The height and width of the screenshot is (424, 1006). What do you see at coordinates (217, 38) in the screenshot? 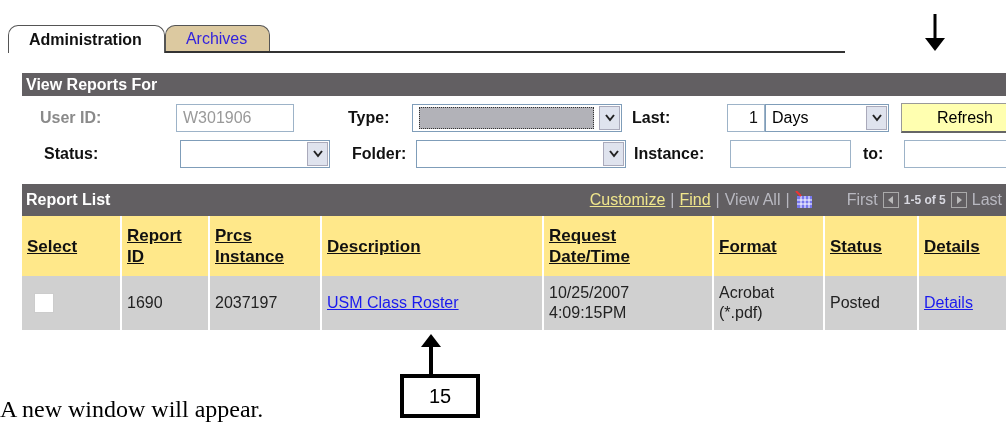
I see `tab: Archives` at bounding box center [217, 38].